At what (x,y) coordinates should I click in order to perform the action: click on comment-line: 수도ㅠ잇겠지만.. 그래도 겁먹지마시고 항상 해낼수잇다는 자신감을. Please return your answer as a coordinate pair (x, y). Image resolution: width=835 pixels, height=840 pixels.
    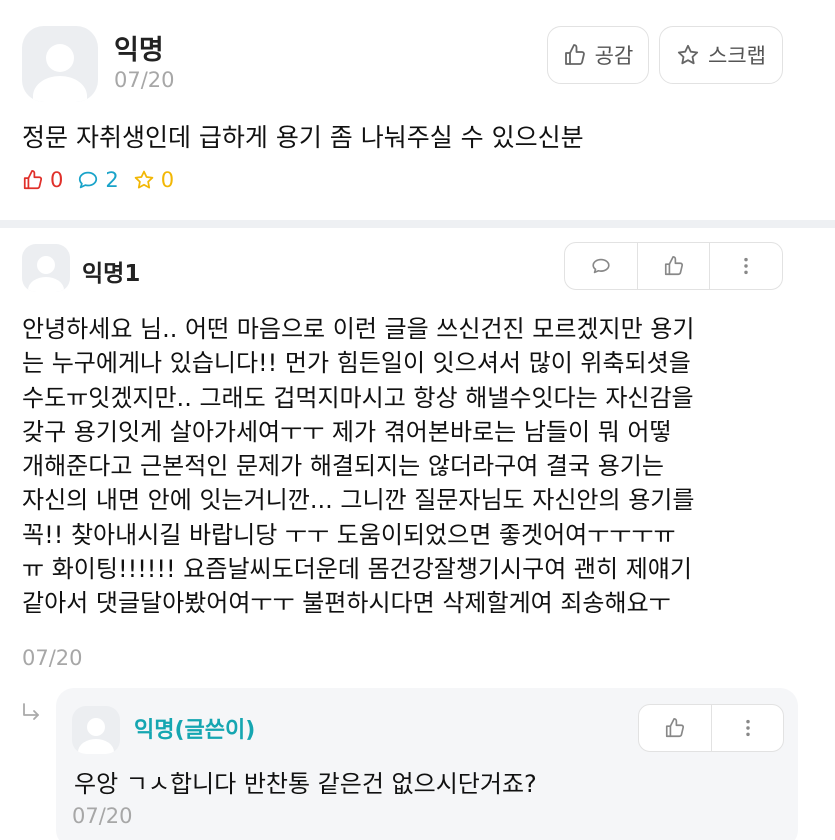
    Looking at the image, I should click on (358, 397).